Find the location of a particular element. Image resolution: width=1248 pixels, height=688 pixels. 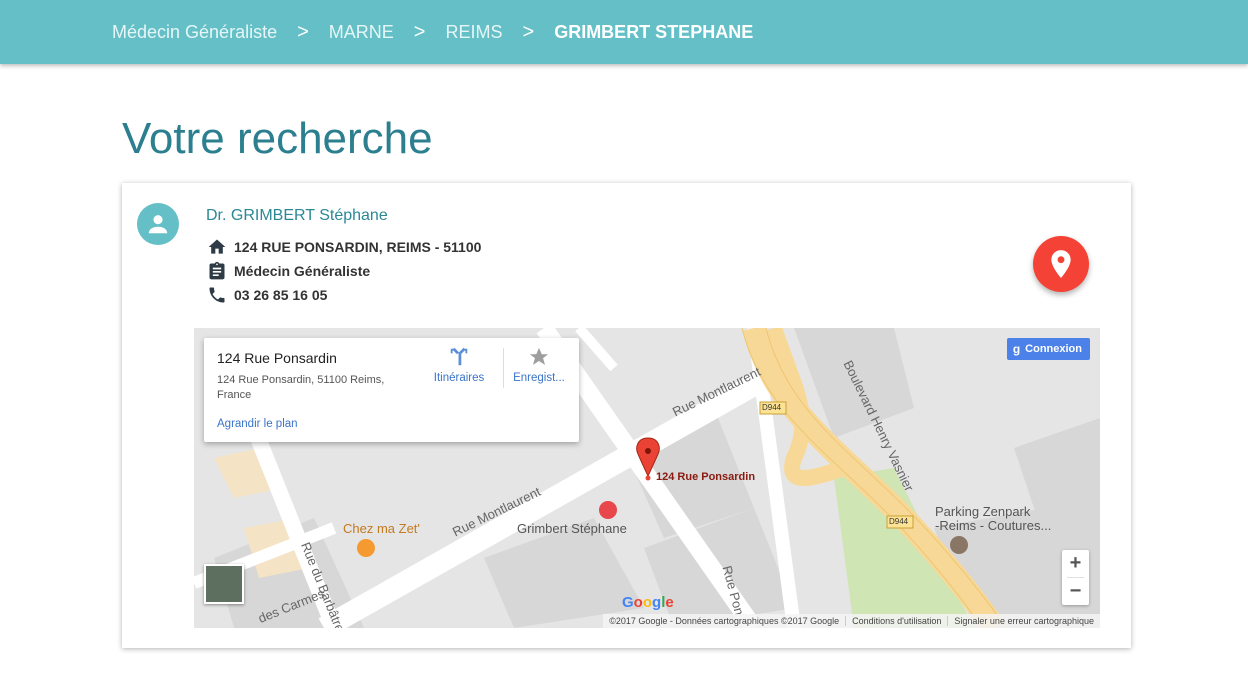

home-icon is located at coordinates (217, 246).